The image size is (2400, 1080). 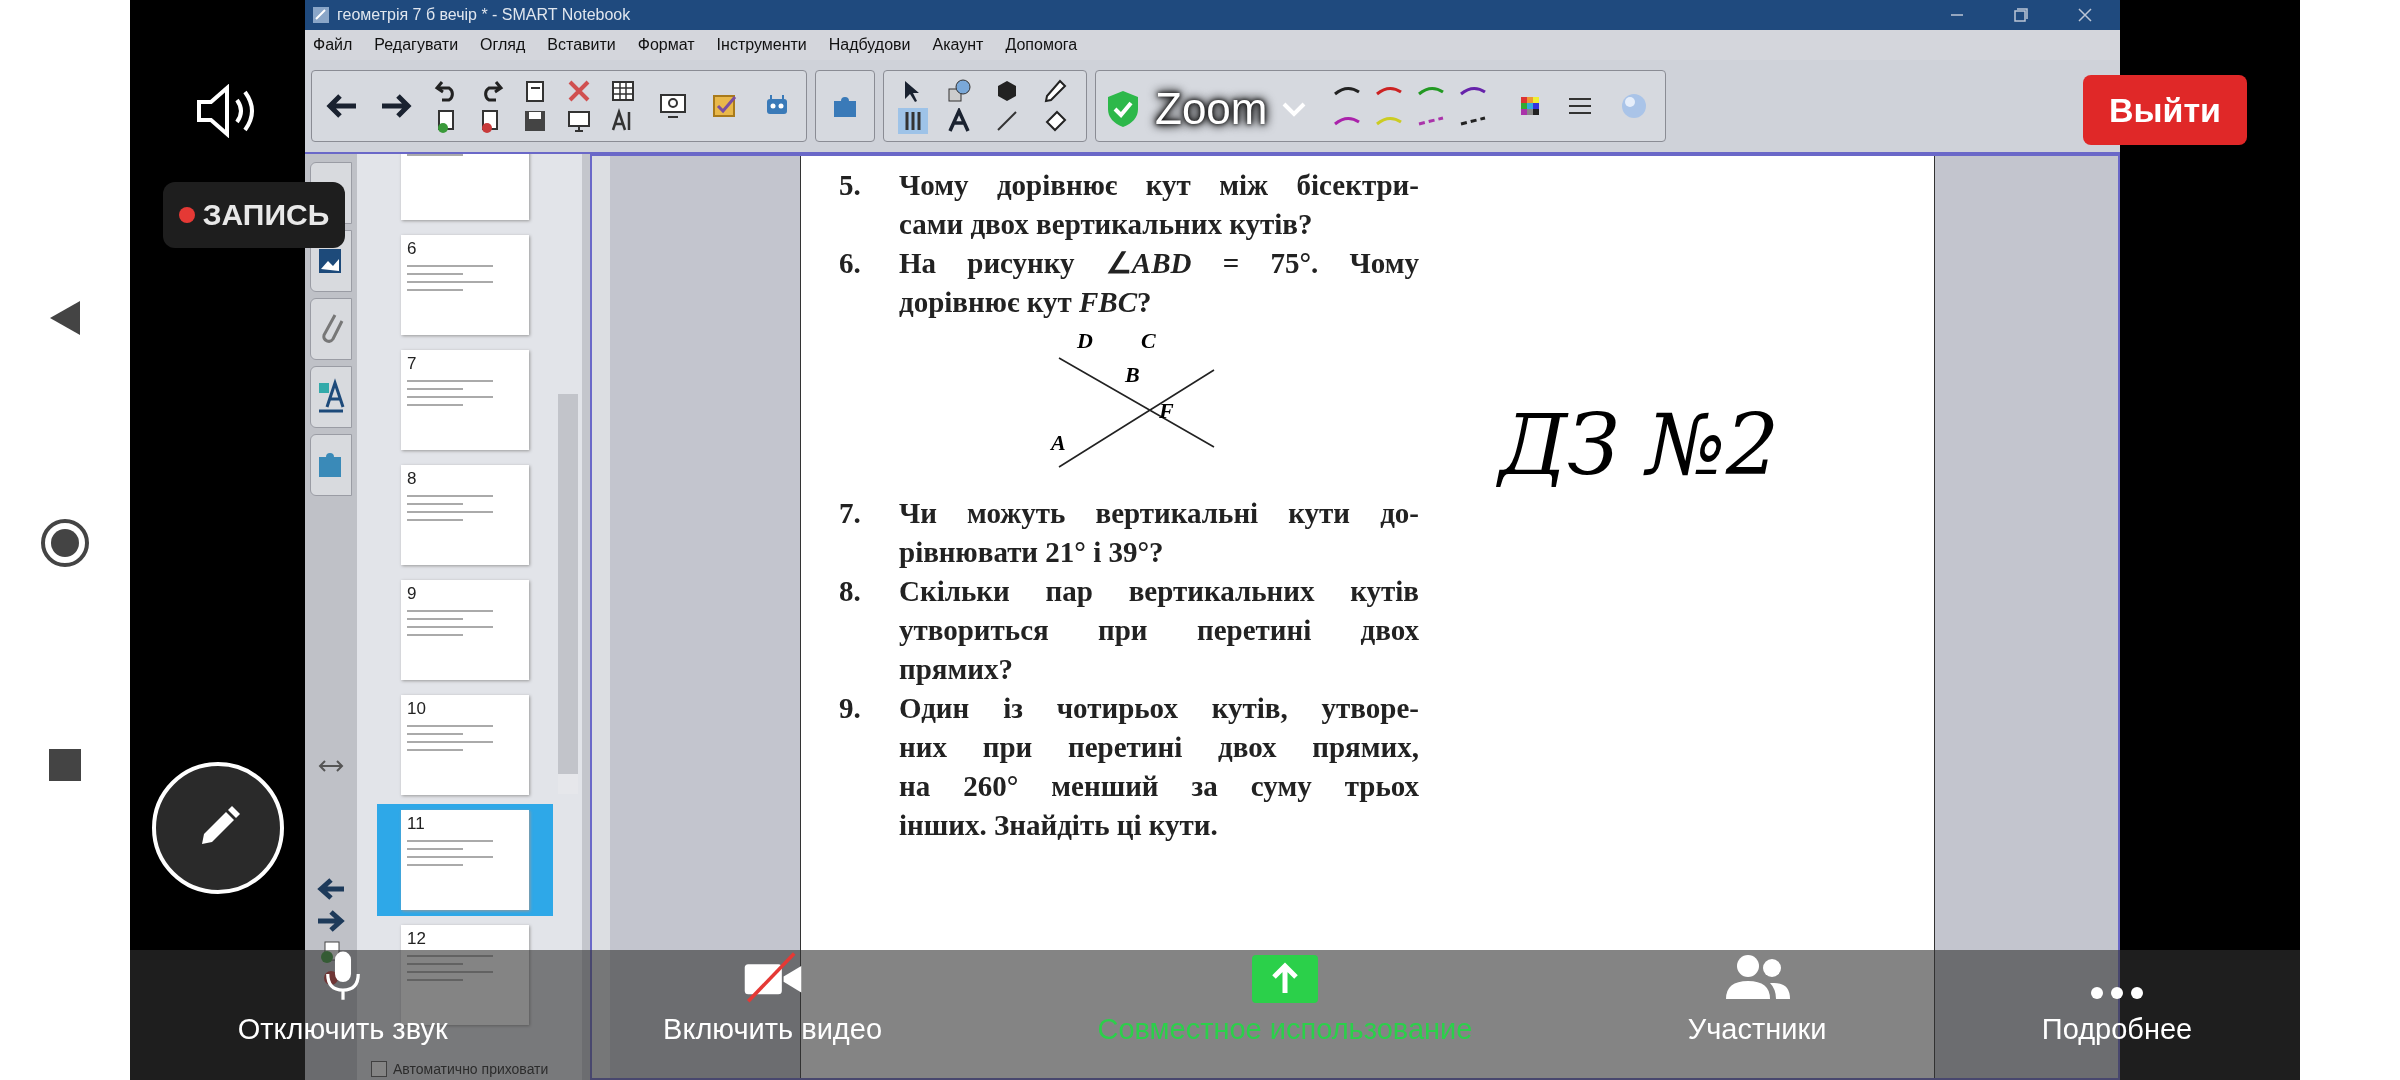 I want to click on question-number: 6., so click(x=850, y=263).